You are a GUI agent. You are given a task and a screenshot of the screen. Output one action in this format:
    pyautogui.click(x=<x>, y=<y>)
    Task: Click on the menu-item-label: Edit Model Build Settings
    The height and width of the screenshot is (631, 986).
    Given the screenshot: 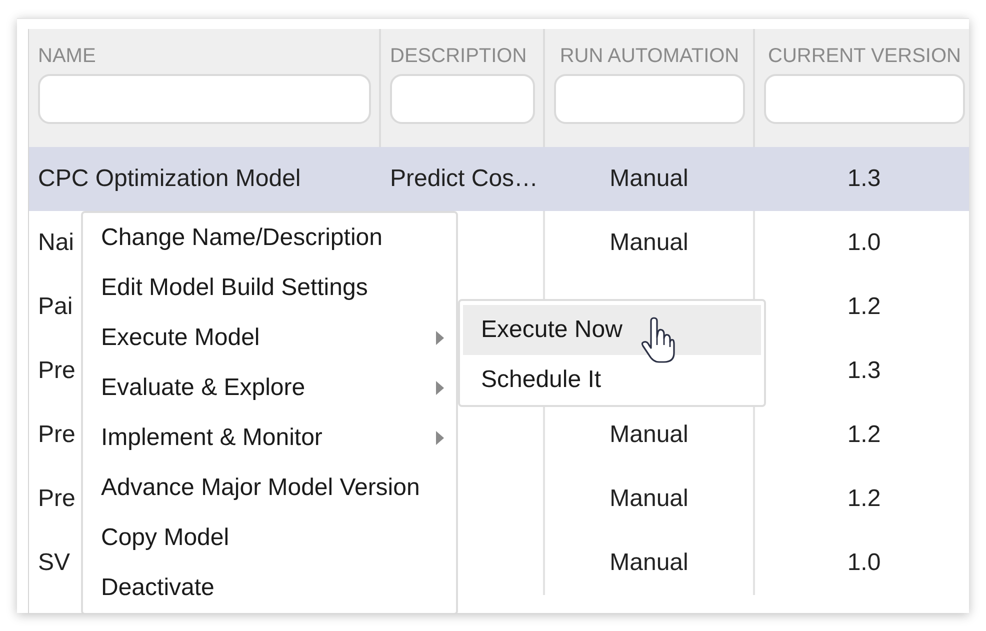 What is the action you would take?
    pyautogui.click(x=234, y=288)
    